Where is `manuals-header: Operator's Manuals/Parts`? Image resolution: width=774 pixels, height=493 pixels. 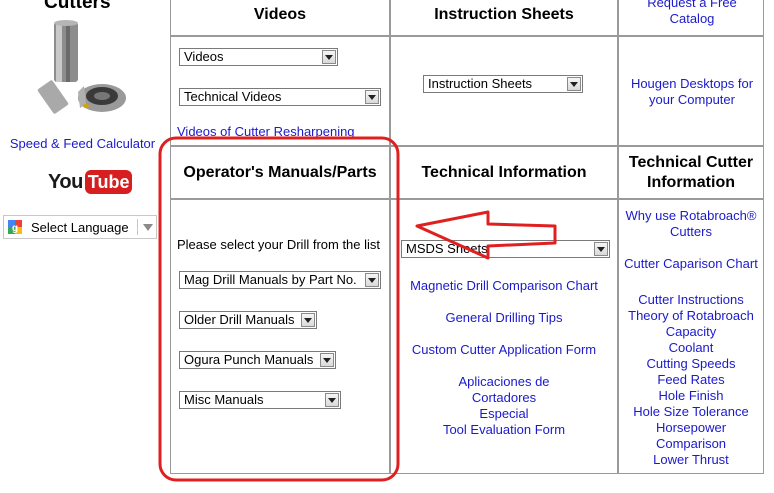
manuals-header: Operator's Manuals/Parts is located at coordinates (280, 172).